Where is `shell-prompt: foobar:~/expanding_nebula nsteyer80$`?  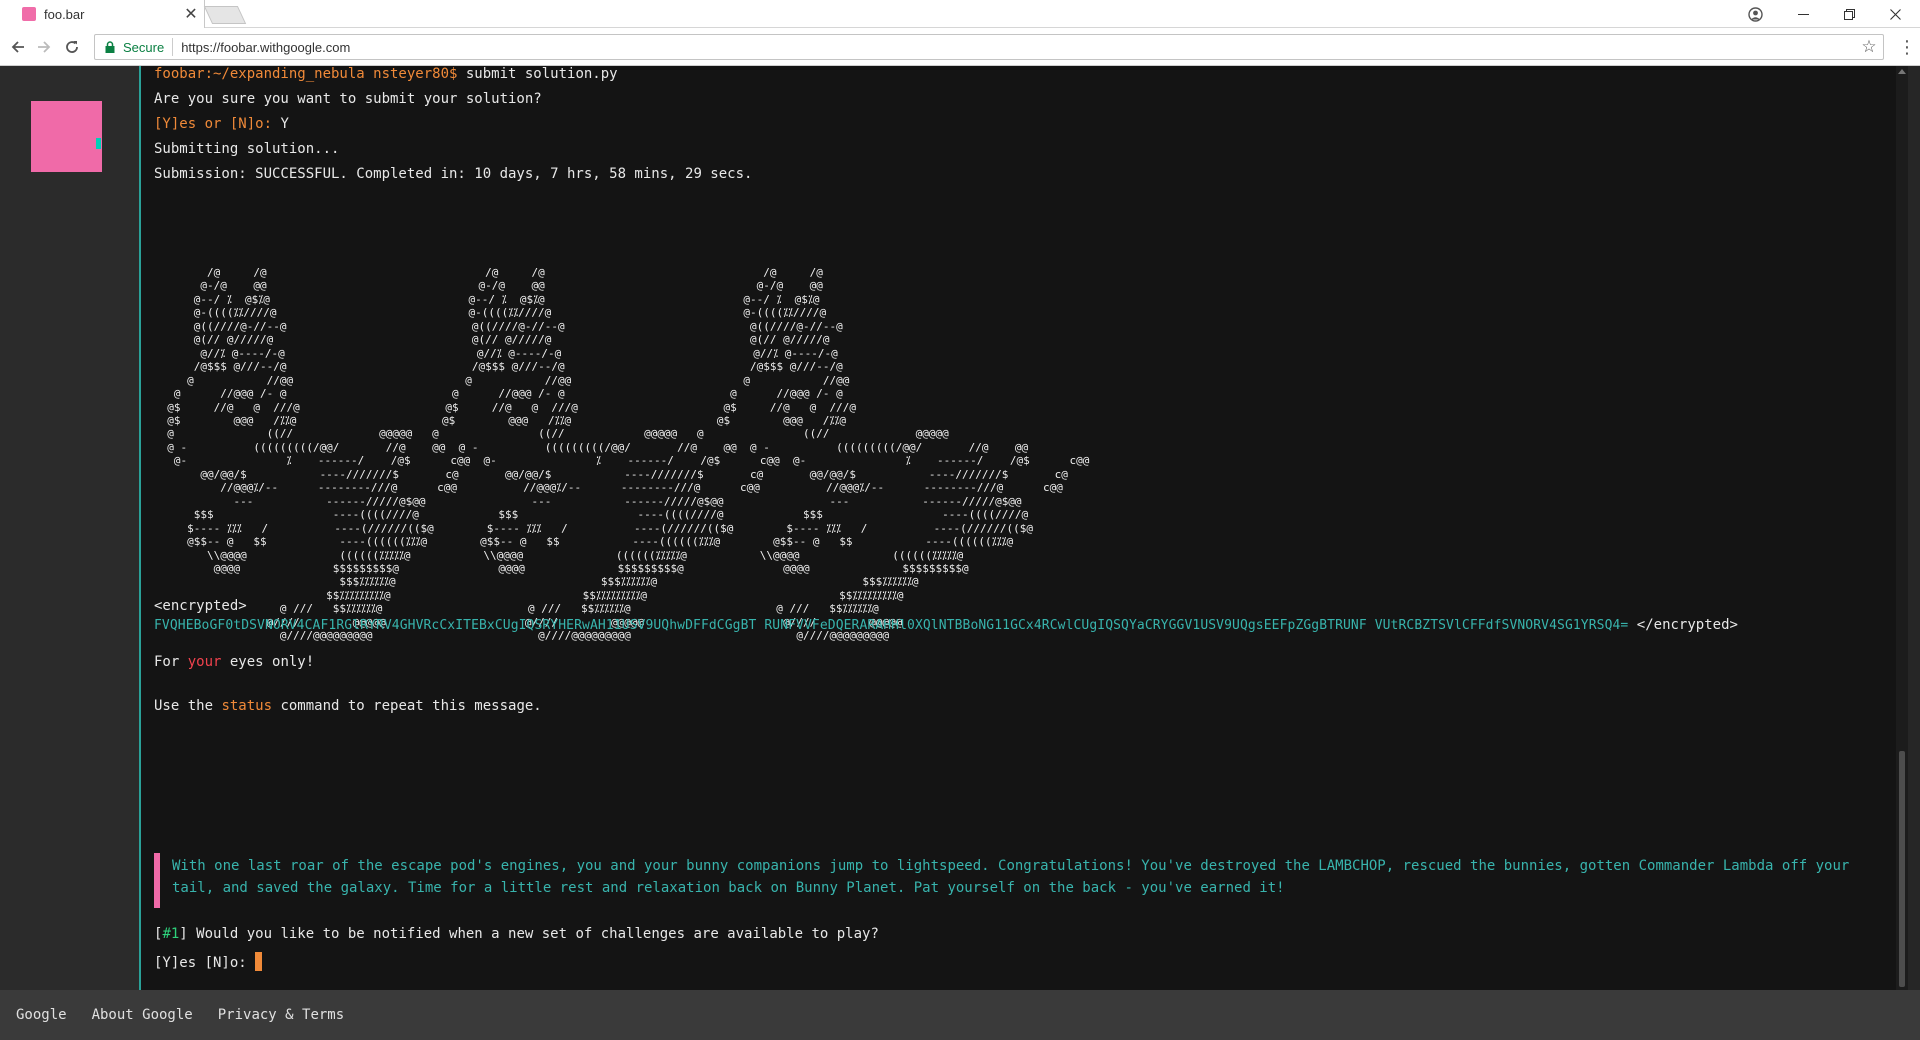
shell-prompt: foobar:~/expanding_nebula nsteyer80$ is located at coordinates (306, 74).